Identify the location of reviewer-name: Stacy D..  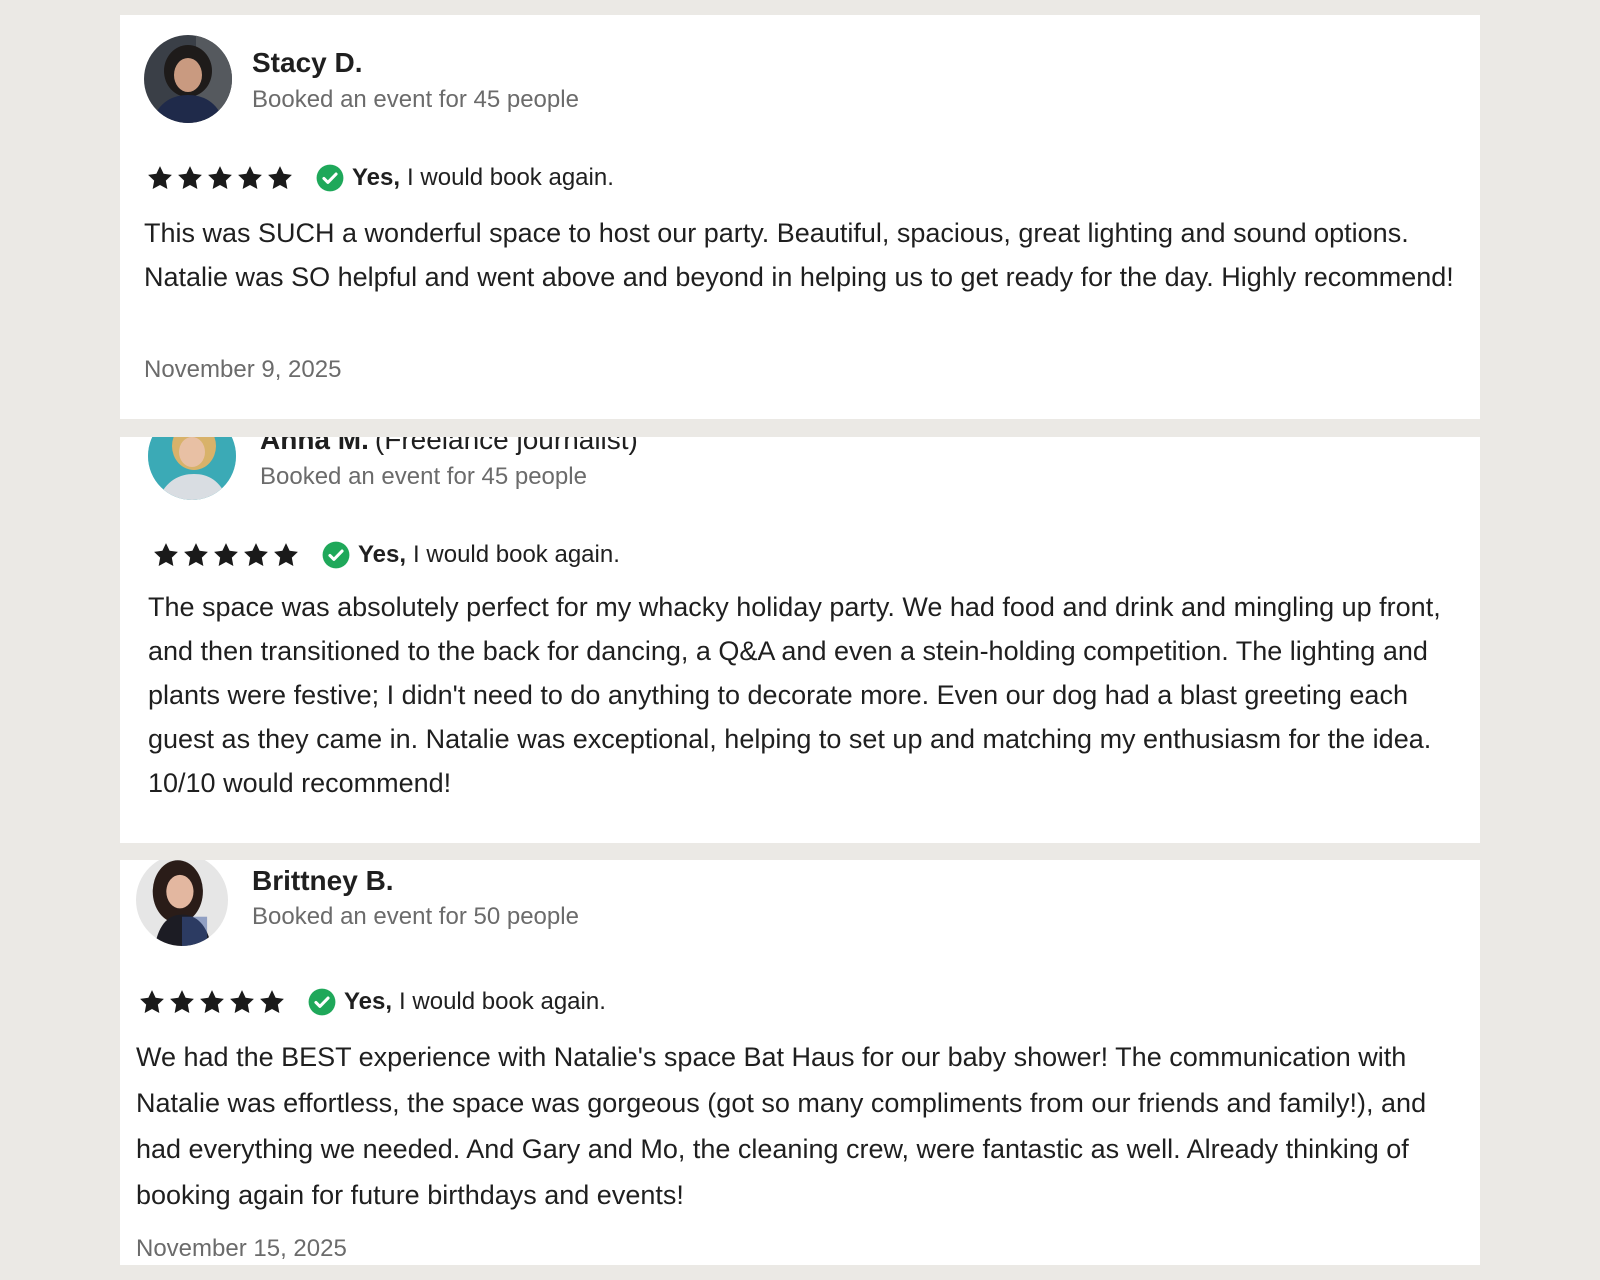
(307, 62).